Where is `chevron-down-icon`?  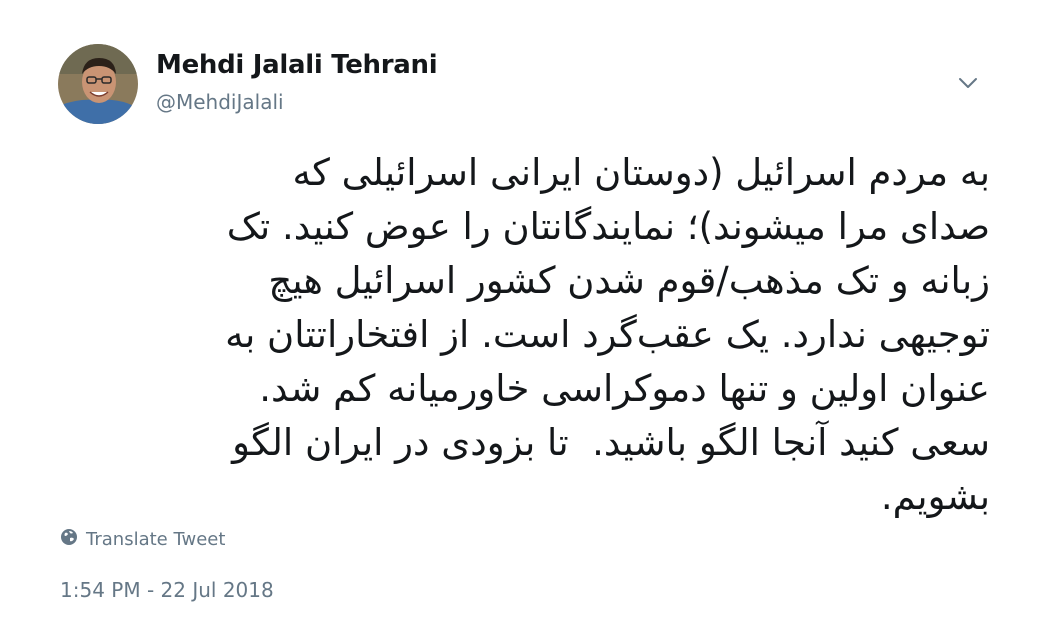
chevron-down-icon is located at coordinates (968, 83).